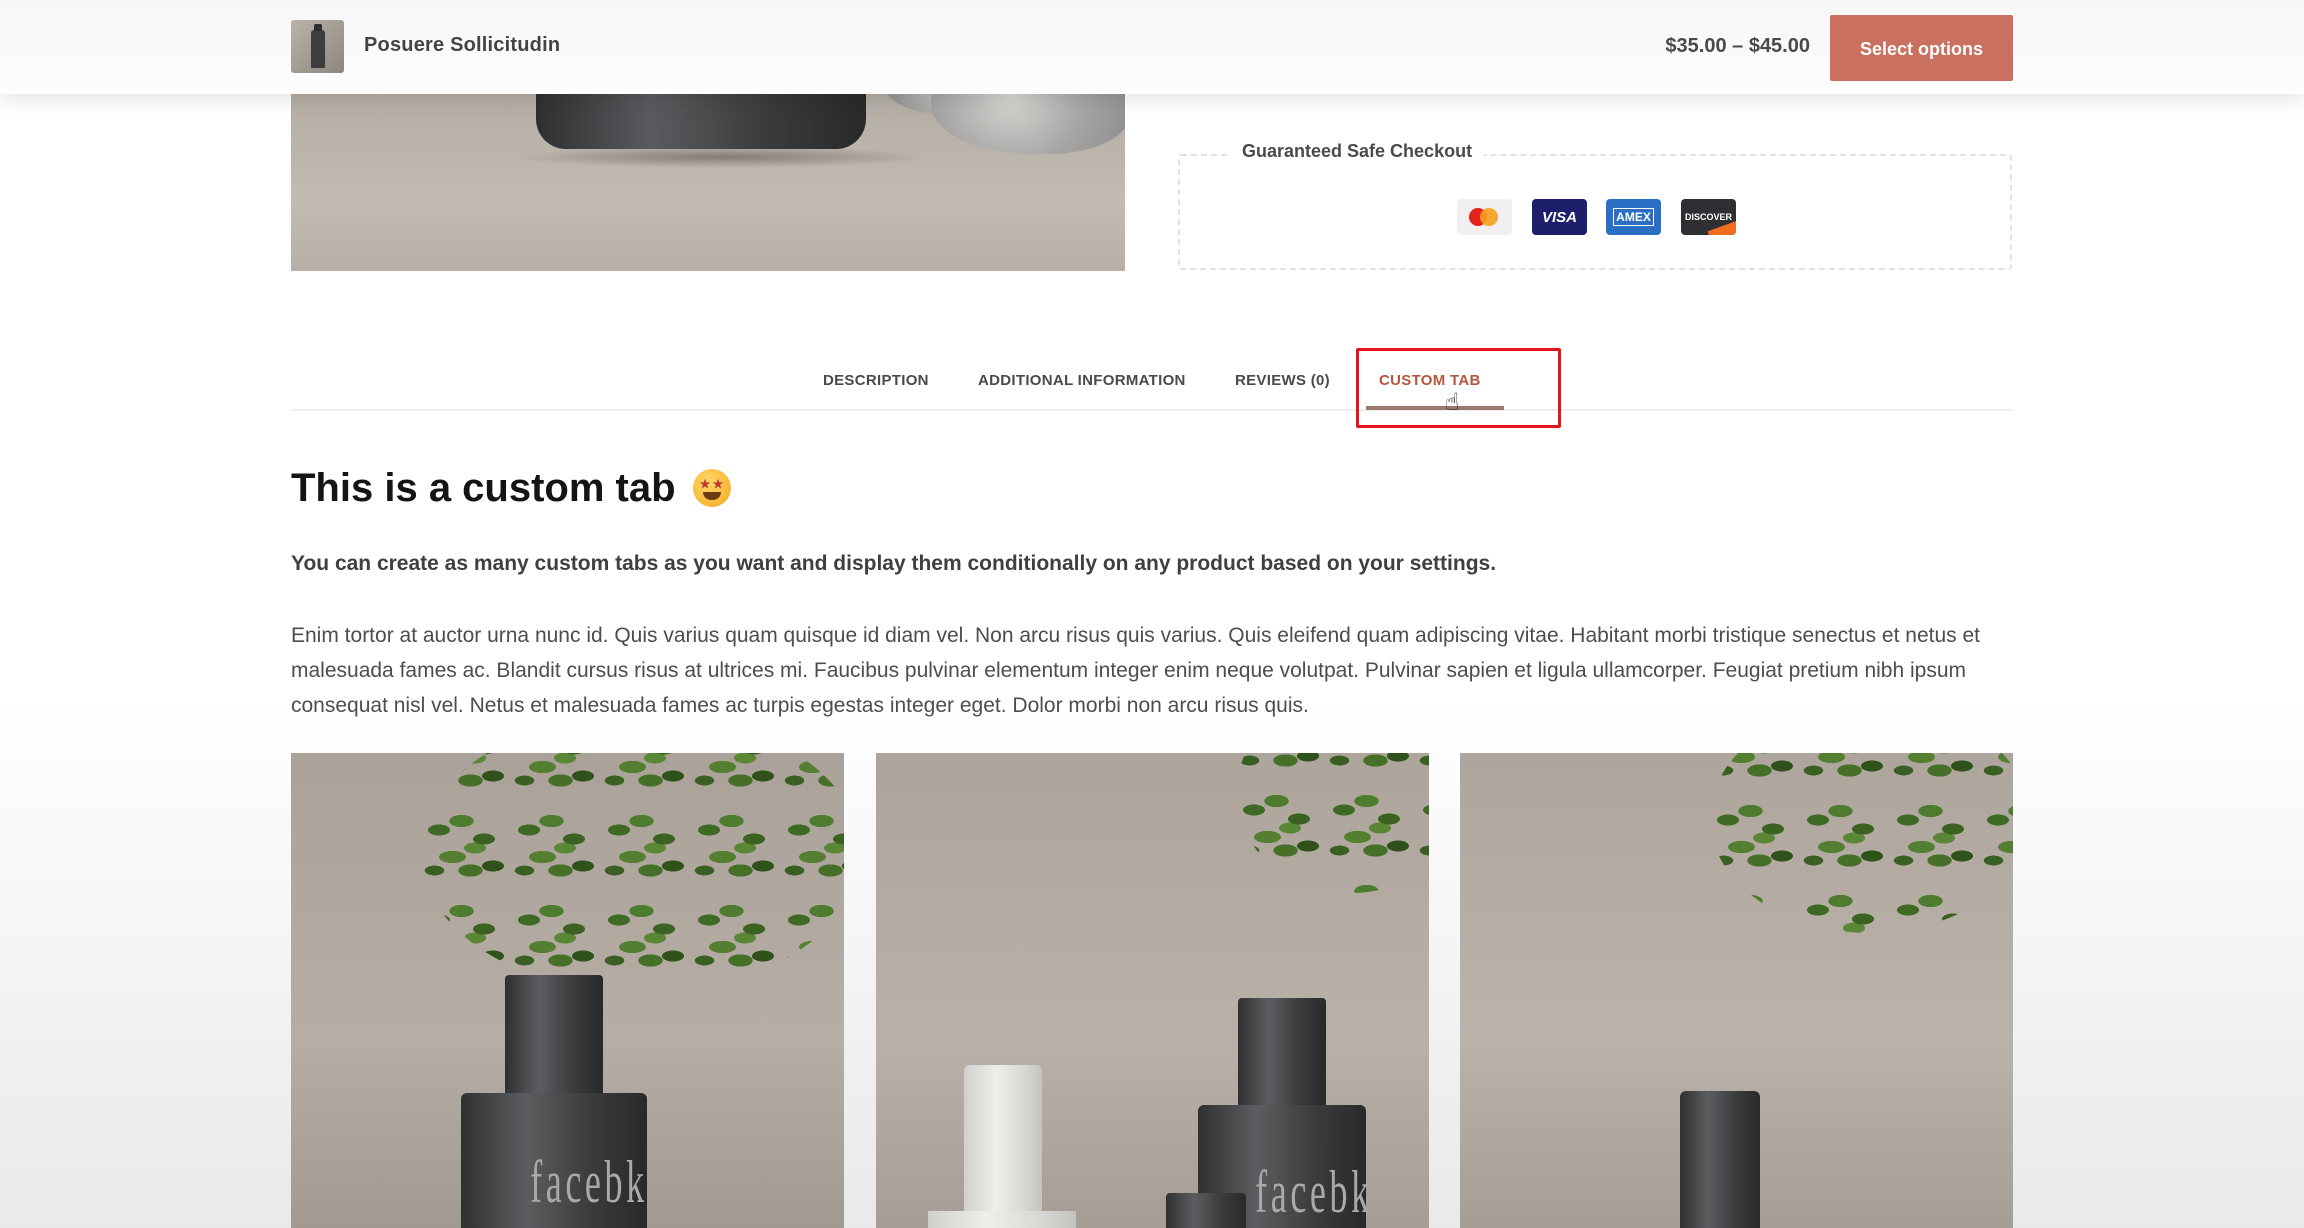 This screenshot has height=1228, width=2304. What do you see at coordinates (483, 488) in the screenshot?
I see `custom-tab-heading-text: This is a custom tab` at bounding box center [483, 488].